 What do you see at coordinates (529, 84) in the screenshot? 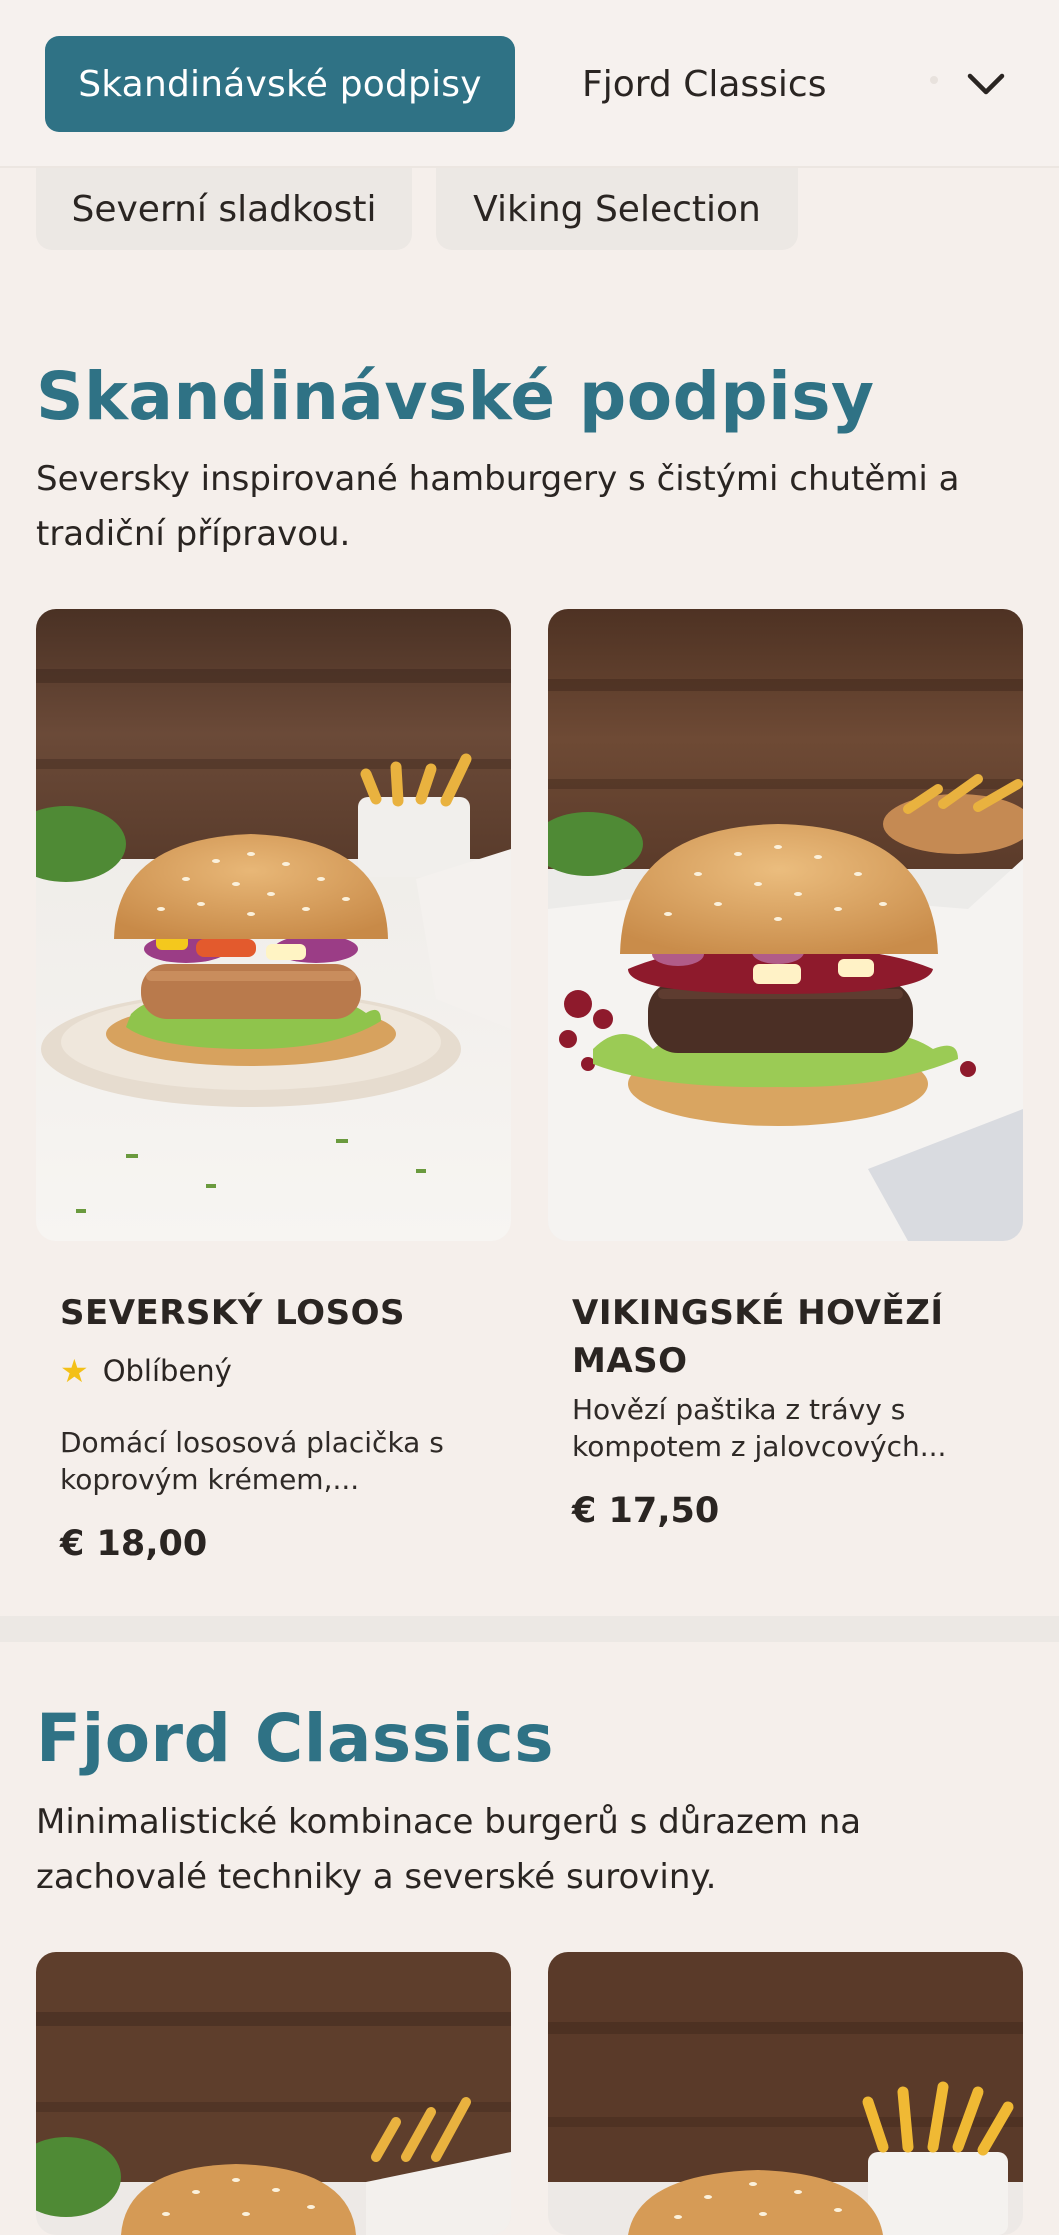
I see `category-nav: Skandinávské podpisy Fjord Classics` at bounding box center [529, 84].